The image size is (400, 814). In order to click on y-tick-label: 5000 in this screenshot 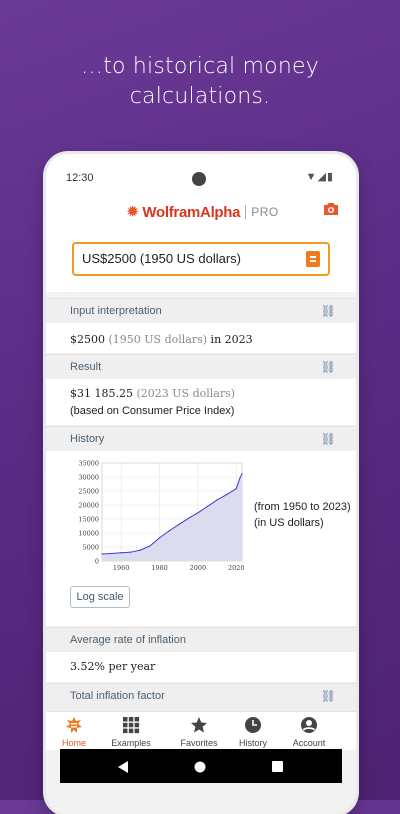, I will do `click(90, 548)`.